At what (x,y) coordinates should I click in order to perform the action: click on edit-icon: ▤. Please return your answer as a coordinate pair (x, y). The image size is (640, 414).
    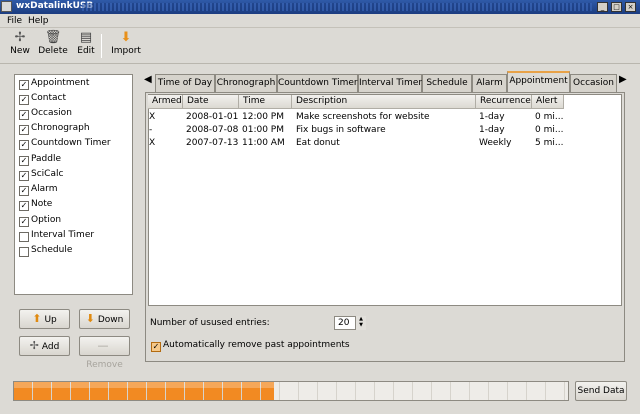
    Looking at the image, I should click on (86, 37).